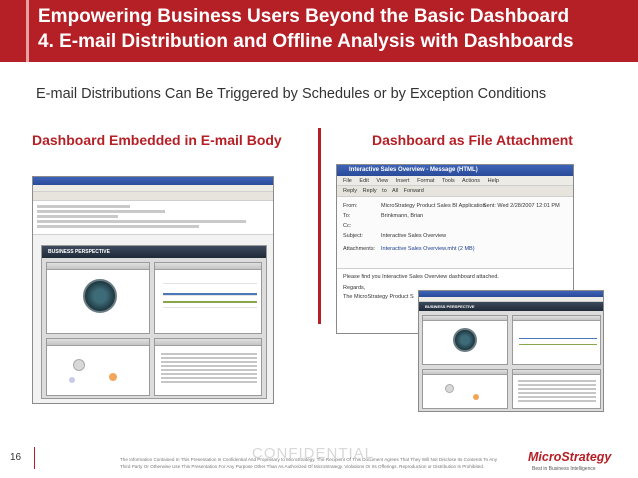  I want to click on reply-all-button: Reply to All, so click(381, 191).